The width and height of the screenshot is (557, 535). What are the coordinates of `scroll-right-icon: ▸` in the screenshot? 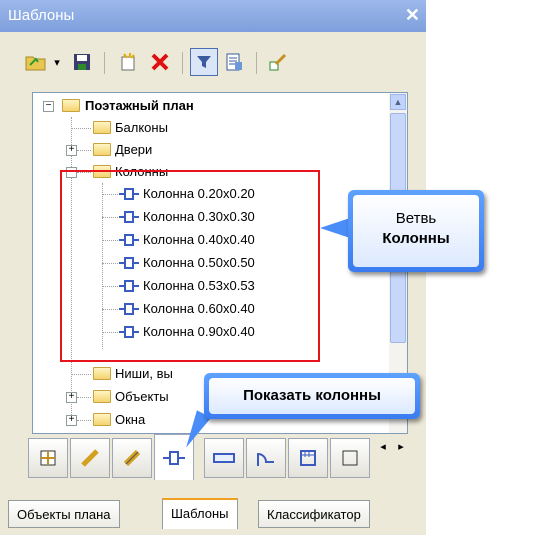 It's located at (401, 450).